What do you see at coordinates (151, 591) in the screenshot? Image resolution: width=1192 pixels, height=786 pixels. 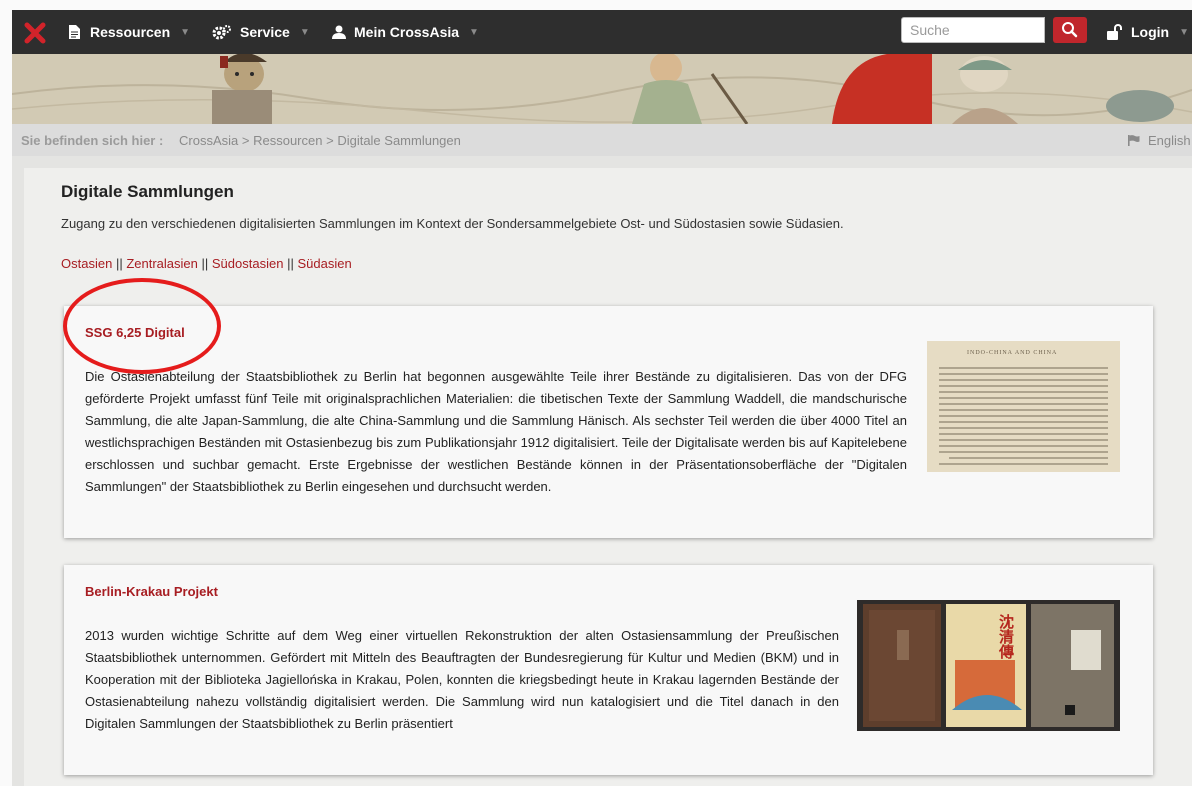 I see `card-title-link: Berlin-Krakau Projekt` at bounding box center [151, 591].